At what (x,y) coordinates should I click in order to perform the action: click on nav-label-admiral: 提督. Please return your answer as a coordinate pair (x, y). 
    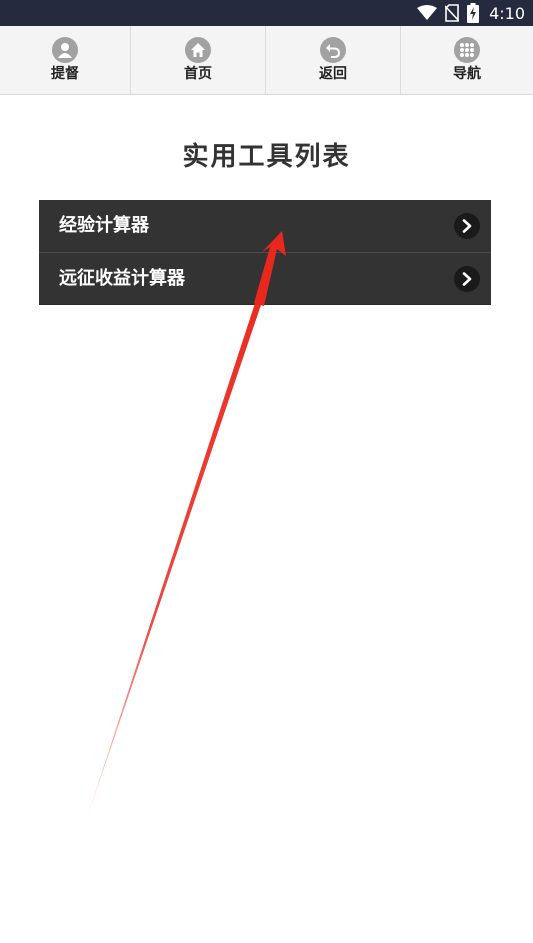
    Looking at the image, I should click on (65, 74).